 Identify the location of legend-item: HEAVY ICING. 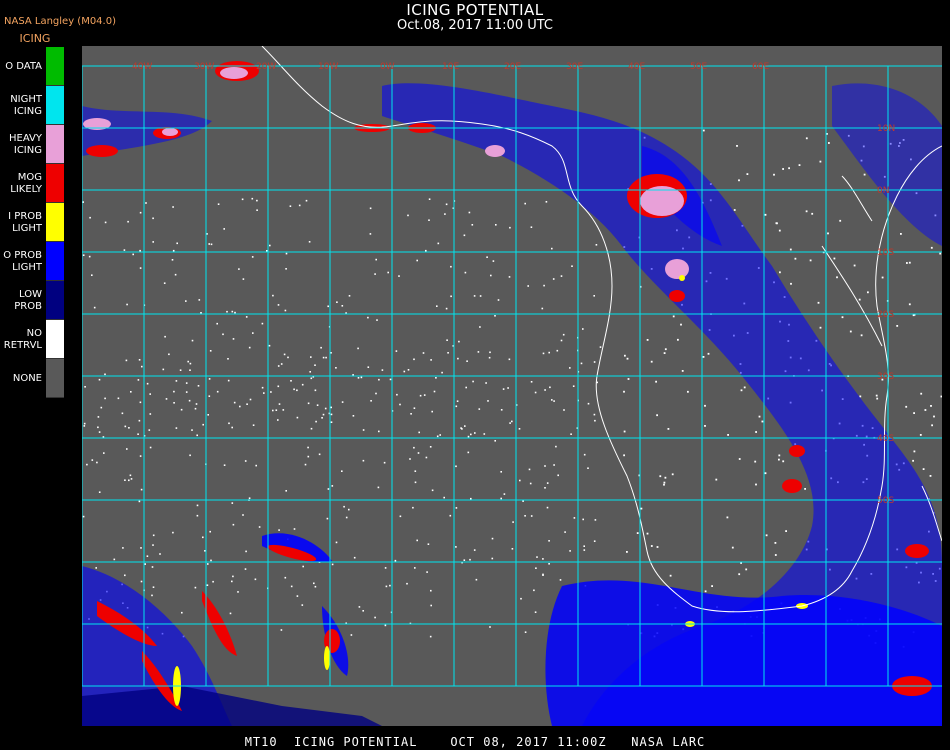
(33, 144).